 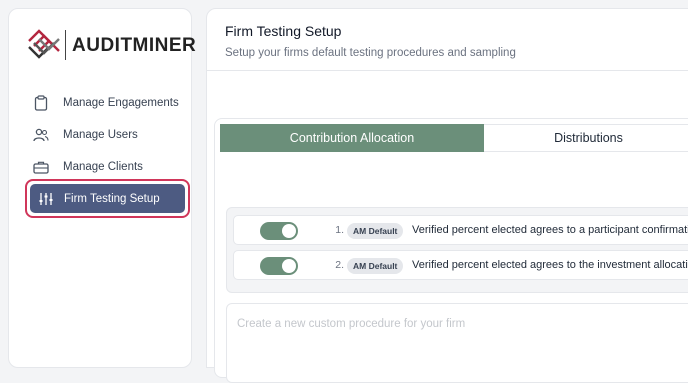 I want to click on active-nav-highlight: Firm Testing Setup, so click(x=107, y=198).